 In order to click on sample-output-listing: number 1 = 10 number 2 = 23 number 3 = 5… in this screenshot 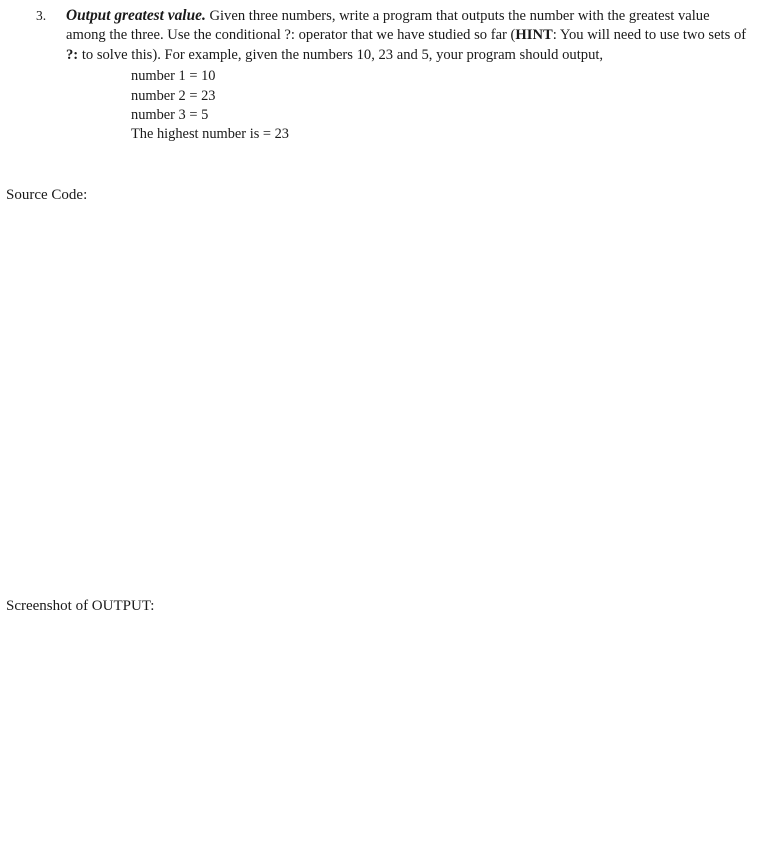, I will do `click(408, 106)`.